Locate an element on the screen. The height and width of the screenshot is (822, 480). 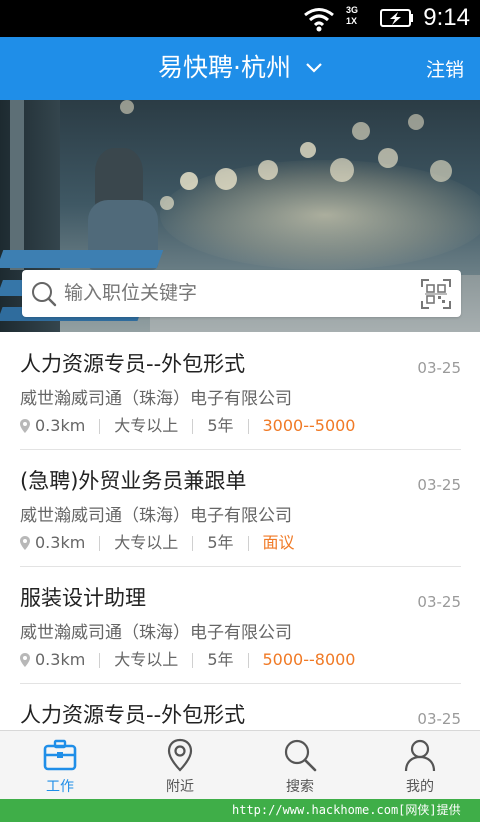
search-box: 输入职位关键字 is located at coordinates (241, 293).